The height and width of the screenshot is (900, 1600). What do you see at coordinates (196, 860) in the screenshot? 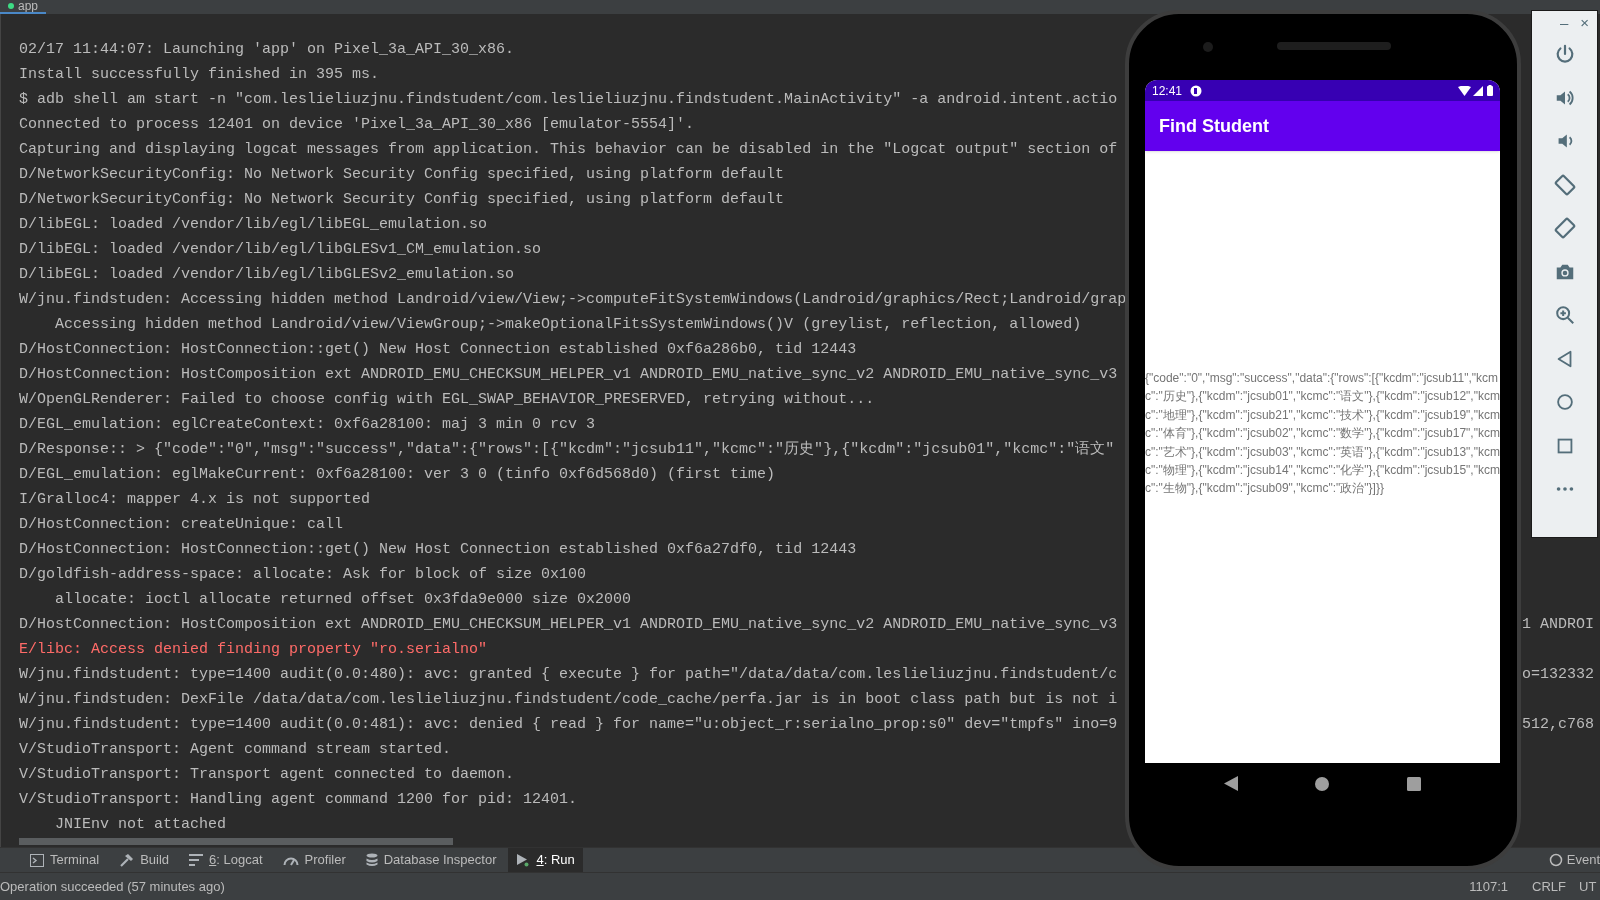
I see `list-icon` at bounding box center [196, 860].